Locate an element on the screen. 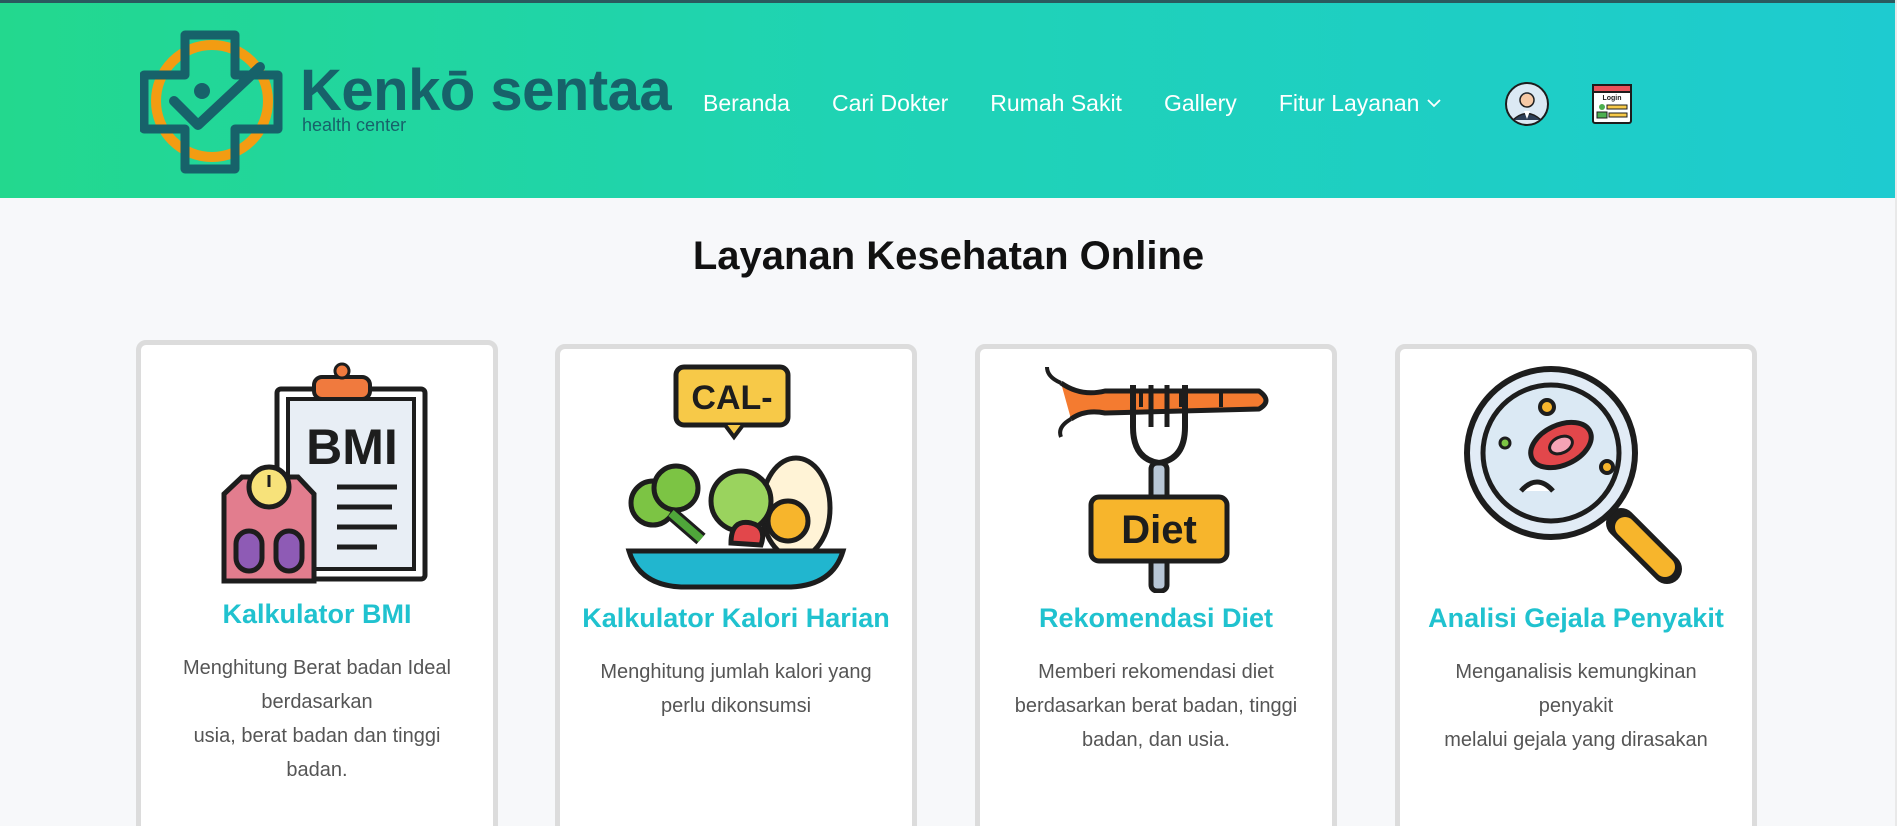 This screenshot has width=1897, height=826. chevron-down-icon is located at coordinates (1434, 103).